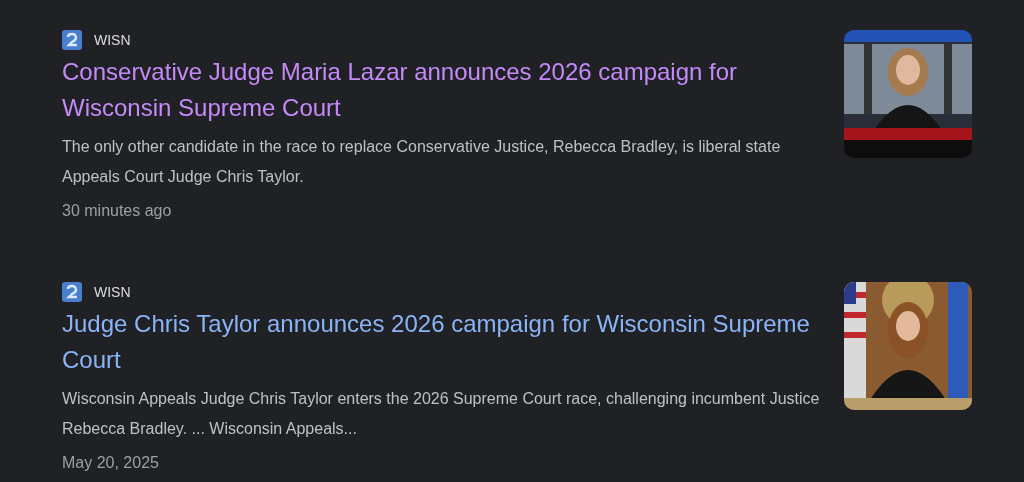  I want to click on timestamp: May 20, 2025, so click(111, 463).